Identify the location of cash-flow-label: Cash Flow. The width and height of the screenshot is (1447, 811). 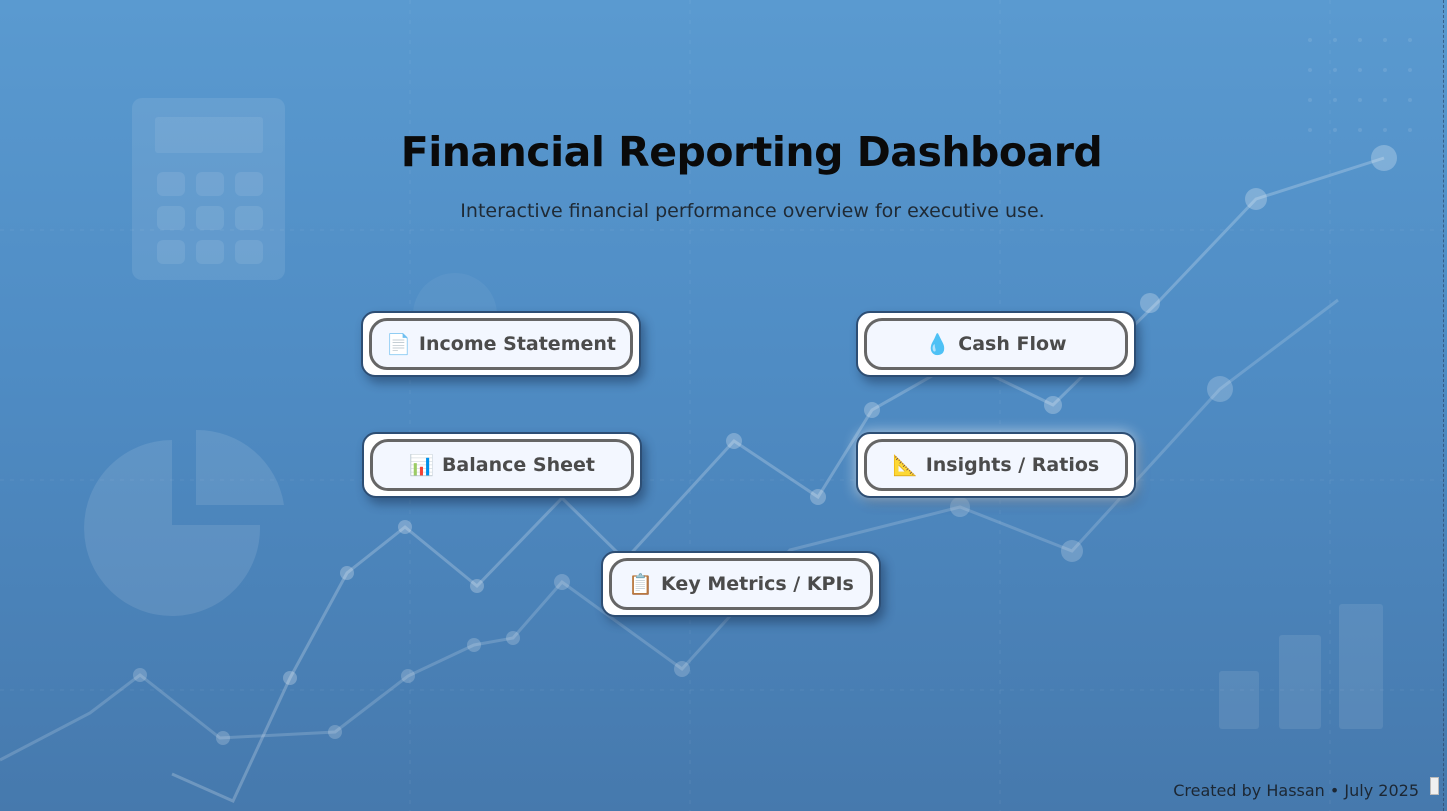
(1012, 344).